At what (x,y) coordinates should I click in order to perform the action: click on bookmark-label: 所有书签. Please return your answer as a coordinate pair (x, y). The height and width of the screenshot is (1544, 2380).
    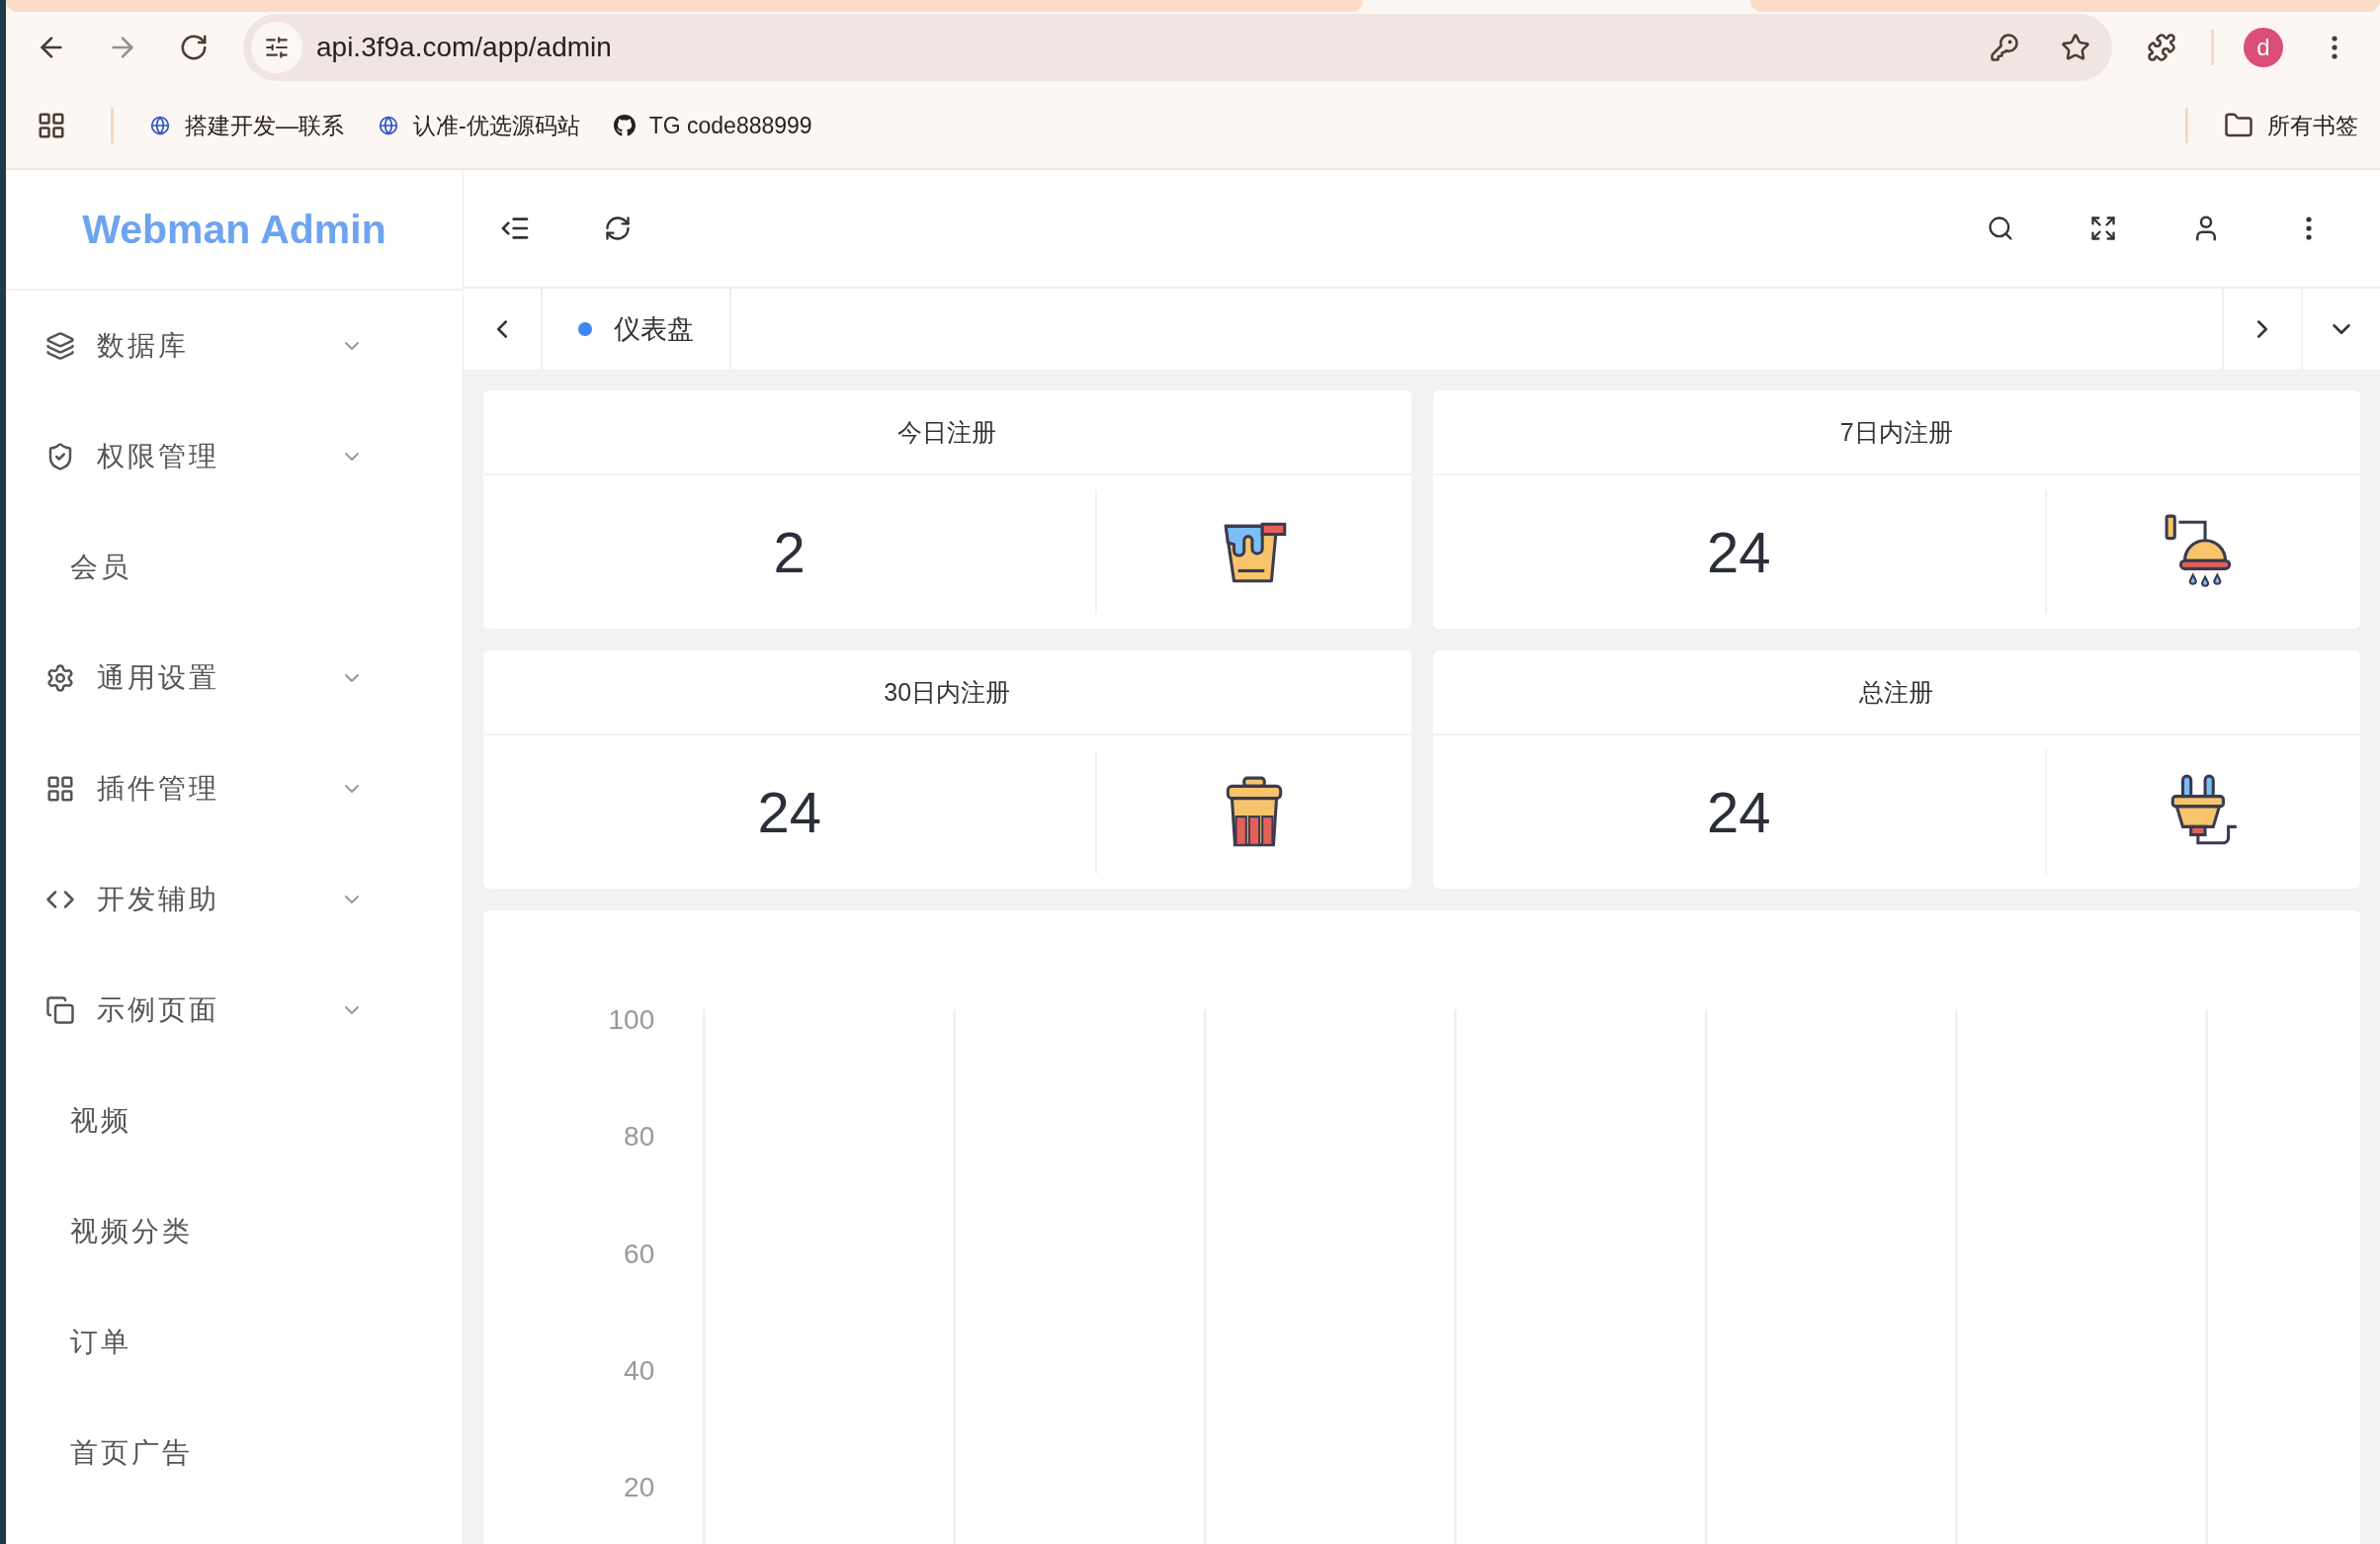
    Looking at the image, I should click on (2312, 125).